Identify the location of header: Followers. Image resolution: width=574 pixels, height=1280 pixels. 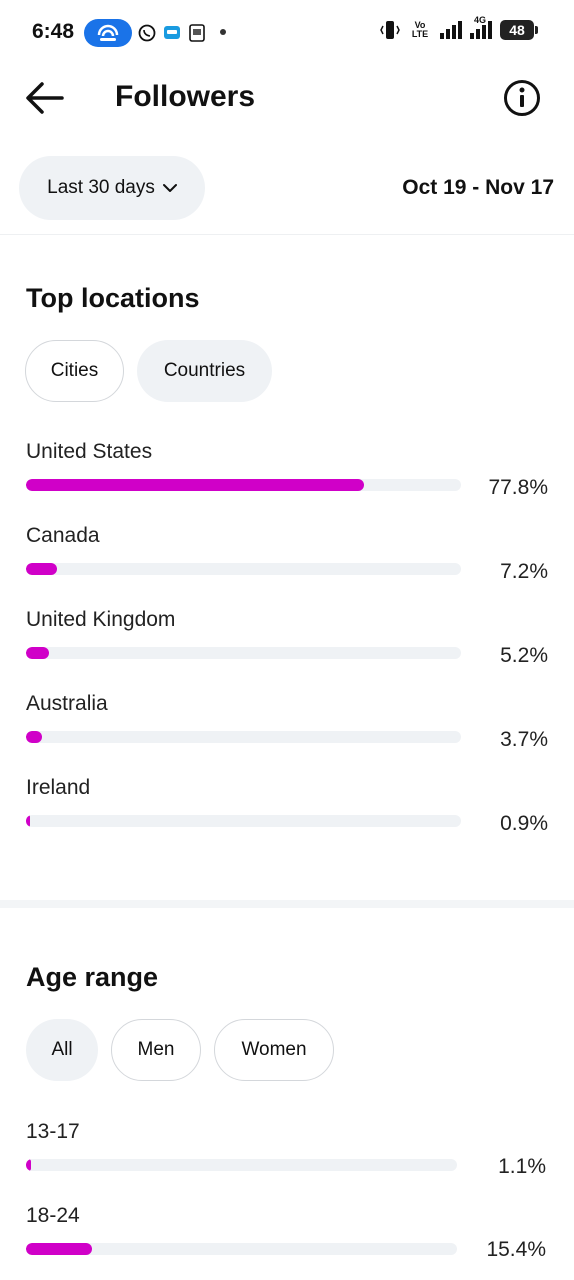
(287, 98).